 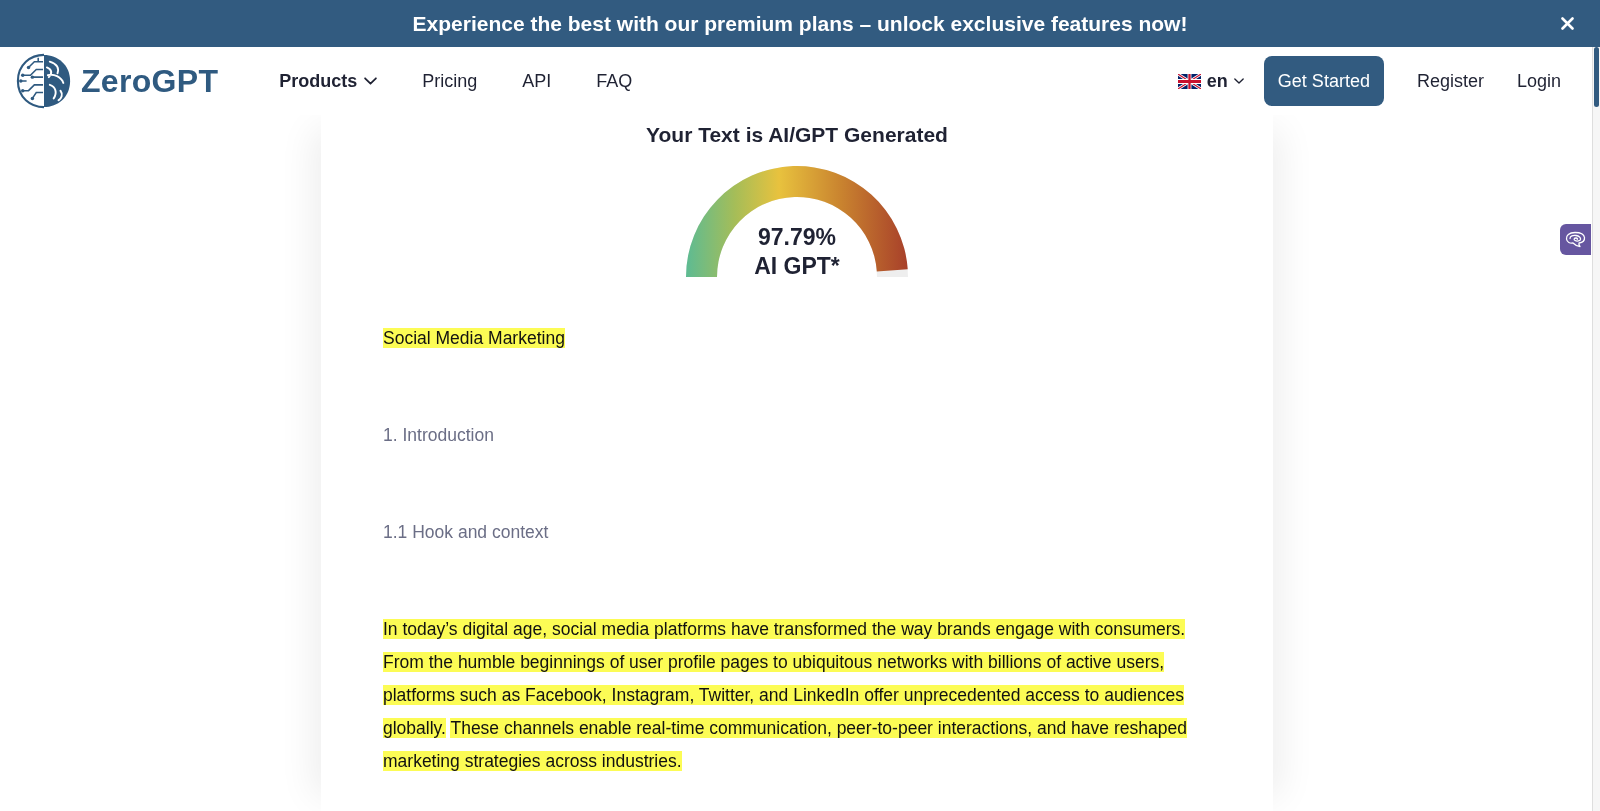 What do you see at coordinates (1323, 81) in the screenshot?
I see `get-started-button: Get Started` at bounding box center [1323, 81].